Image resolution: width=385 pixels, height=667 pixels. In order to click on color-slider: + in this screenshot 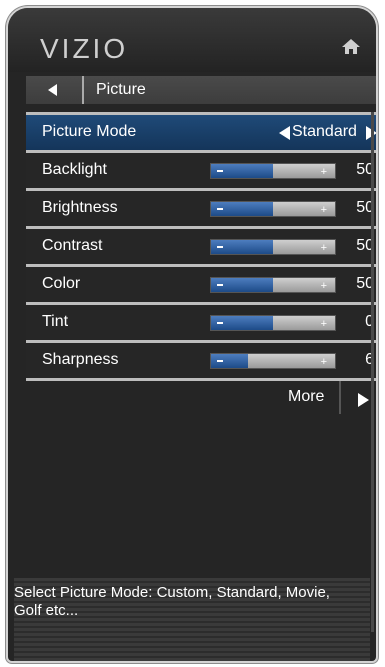, I will do `click(273, 285)`.